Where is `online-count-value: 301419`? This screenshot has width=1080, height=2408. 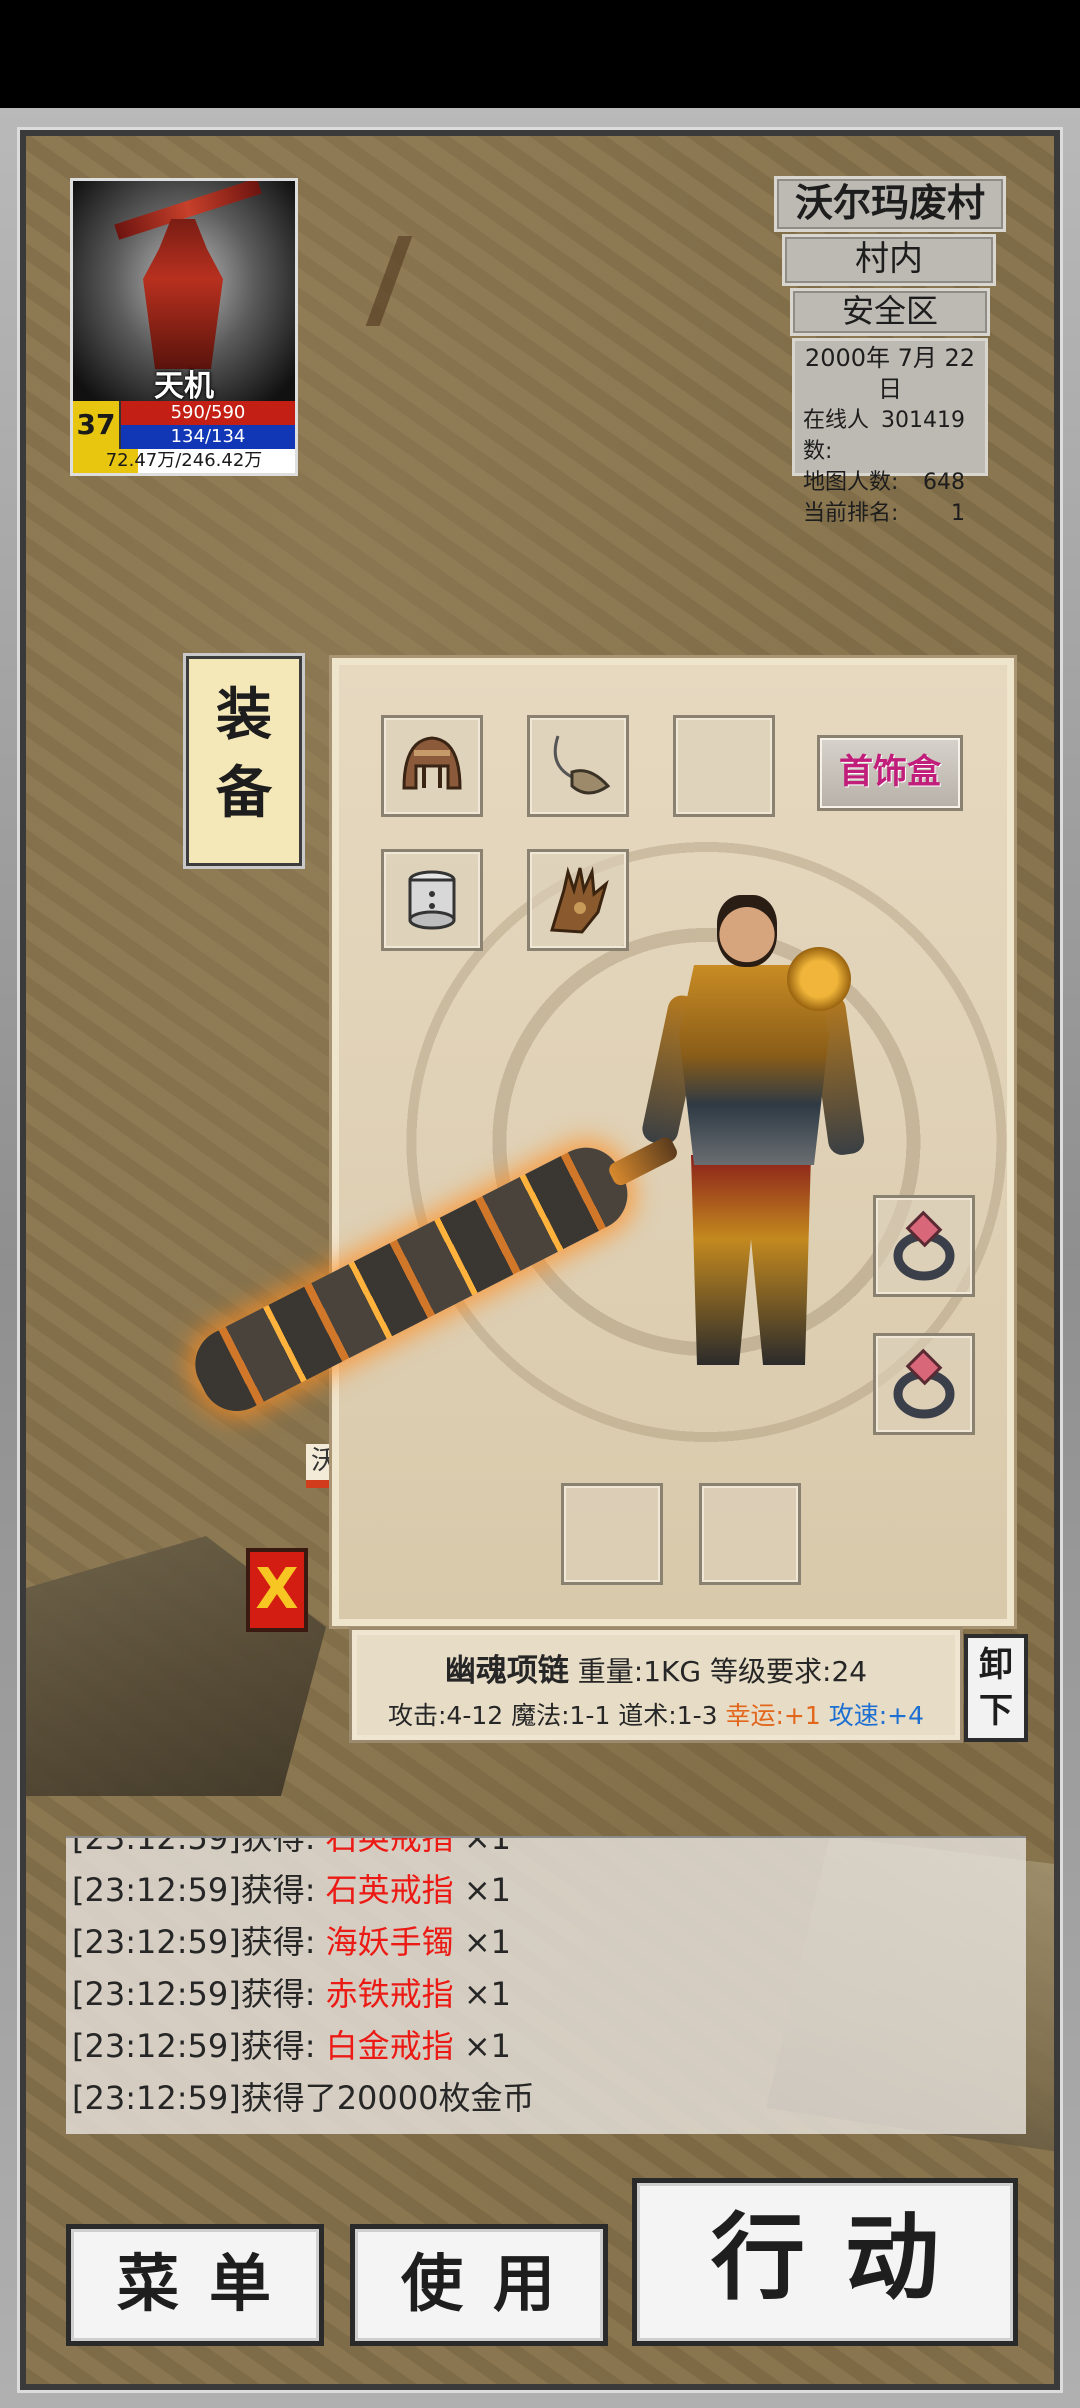
online-count-value: 301419 is located at coordinates (923, 420).